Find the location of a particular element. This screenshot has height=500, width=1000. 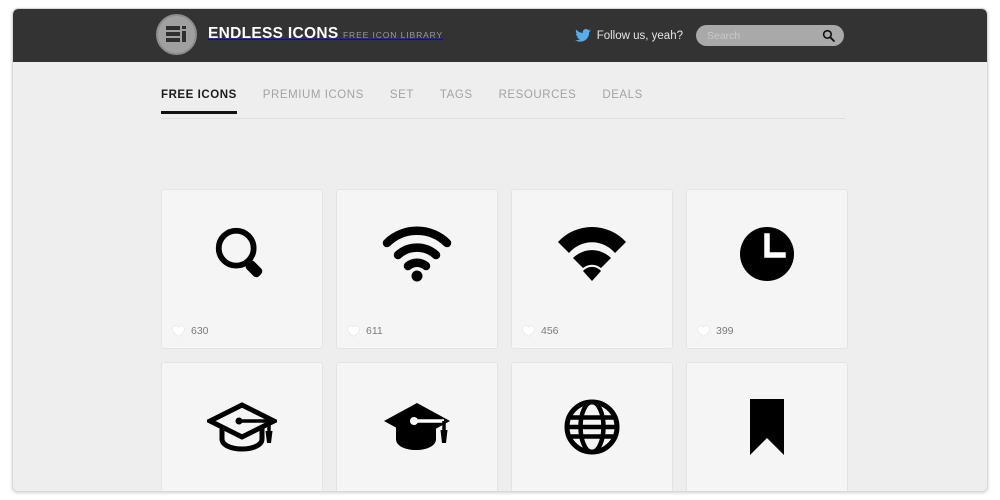

search-icon is located at coordinates (828, 37).